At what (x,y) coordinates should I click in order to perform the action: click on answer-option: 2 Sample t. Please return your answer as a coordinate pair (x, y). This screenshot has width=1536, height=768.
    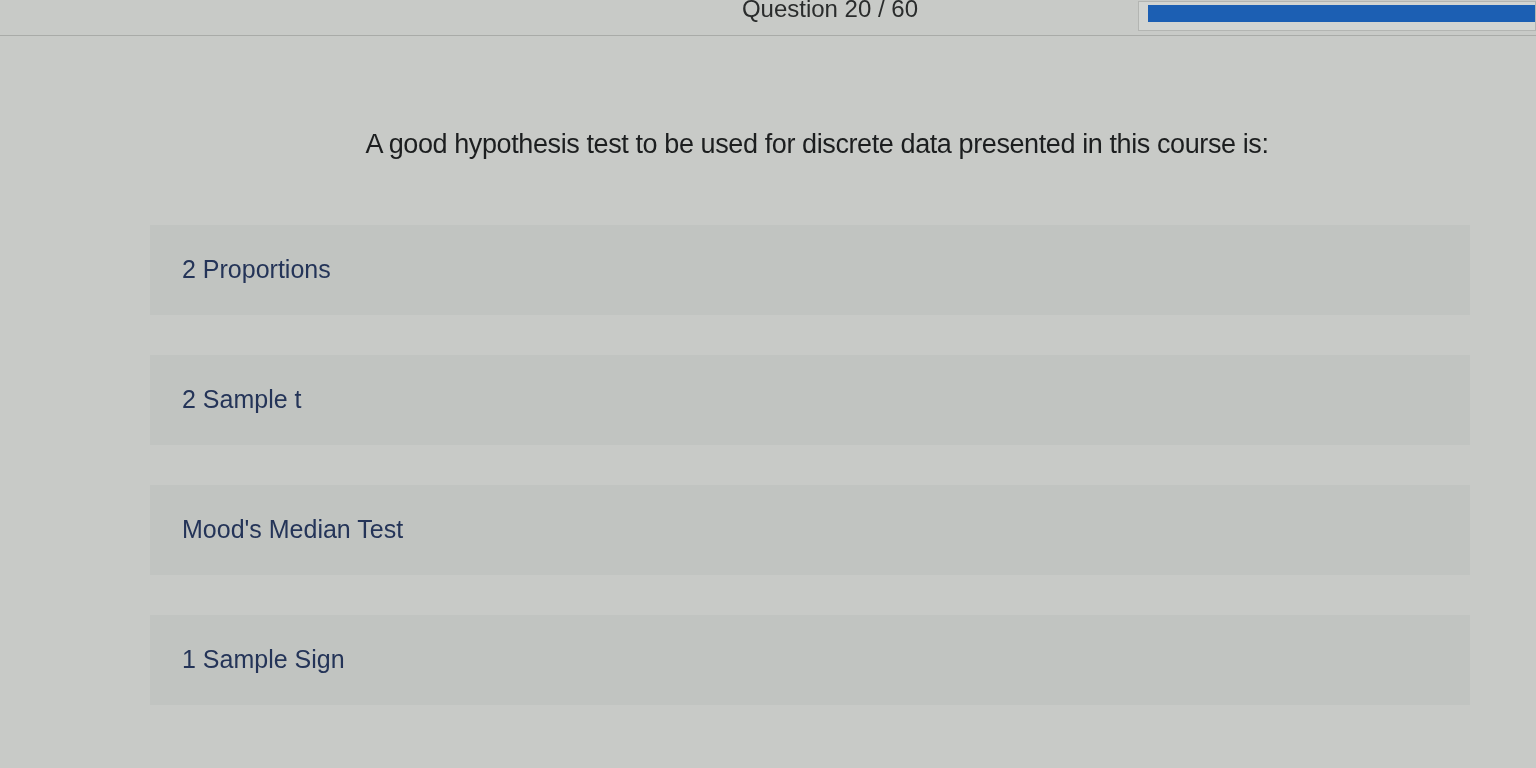
    Looking at the image, I should click on (810, 399).